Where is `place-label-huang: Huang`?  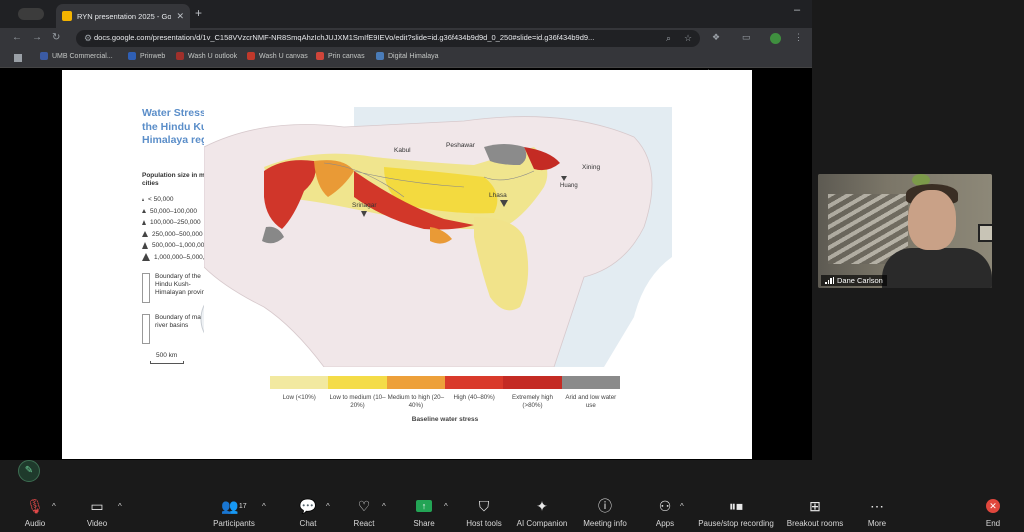 place-label-huang: Huang is located at coordinates (569, 186).